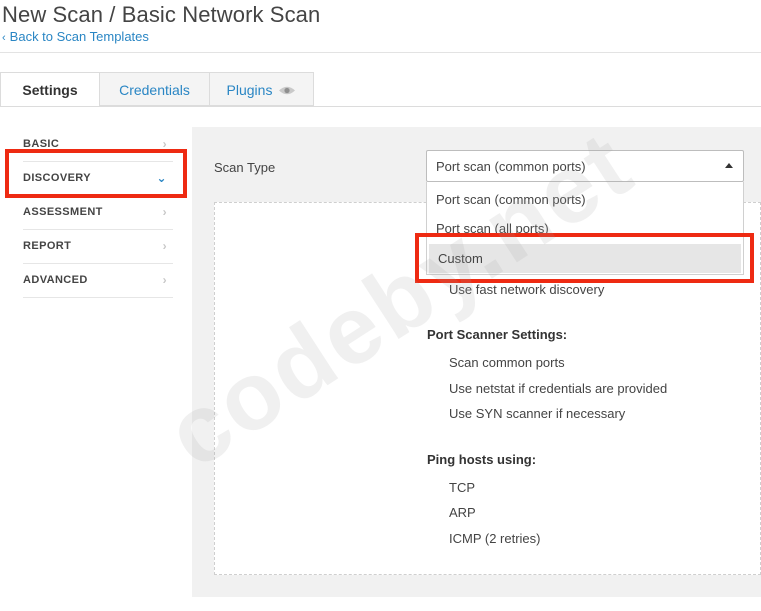 The image size is (761, 611). What do you see at coordinates (462, 487) in the screenshot?
I see `ping-method-item: TCP` at bounding box center [462, 487].